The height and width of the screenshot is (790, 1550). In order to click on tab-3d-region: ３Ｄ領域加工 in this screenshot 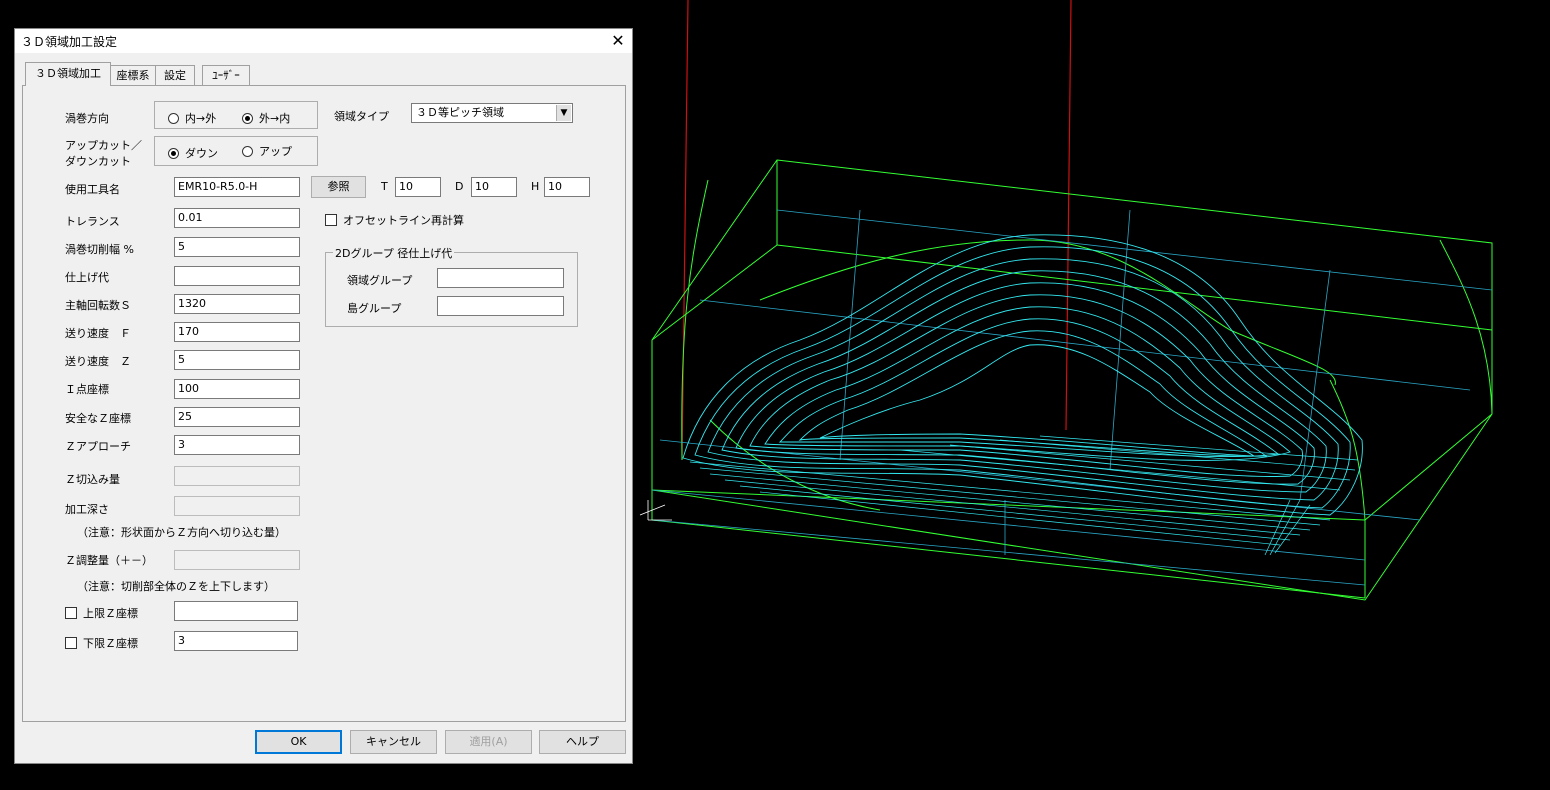, I will do `click(68, 74)`.